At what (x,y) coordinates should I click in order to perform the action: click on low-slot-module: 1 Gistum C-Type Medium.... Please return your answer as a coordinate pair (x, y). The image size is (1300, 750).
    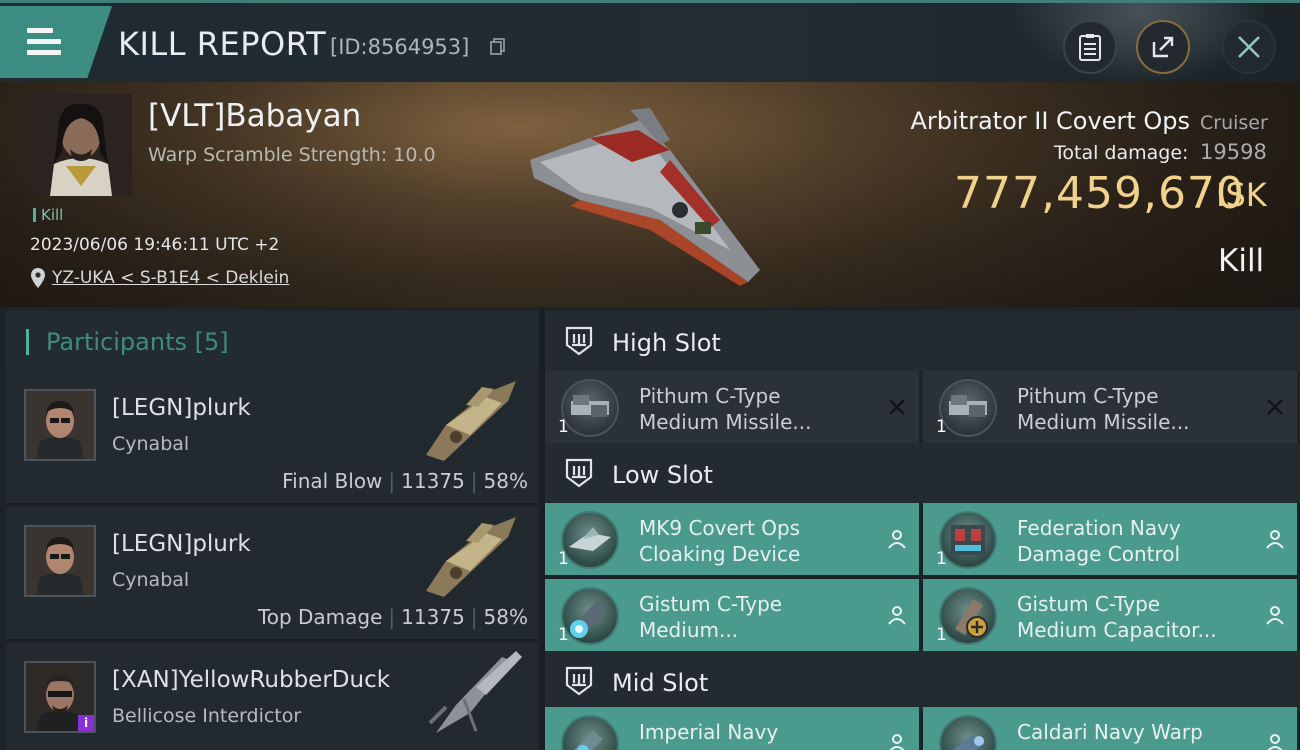
    Looking at the image, I should click on (732, 615).